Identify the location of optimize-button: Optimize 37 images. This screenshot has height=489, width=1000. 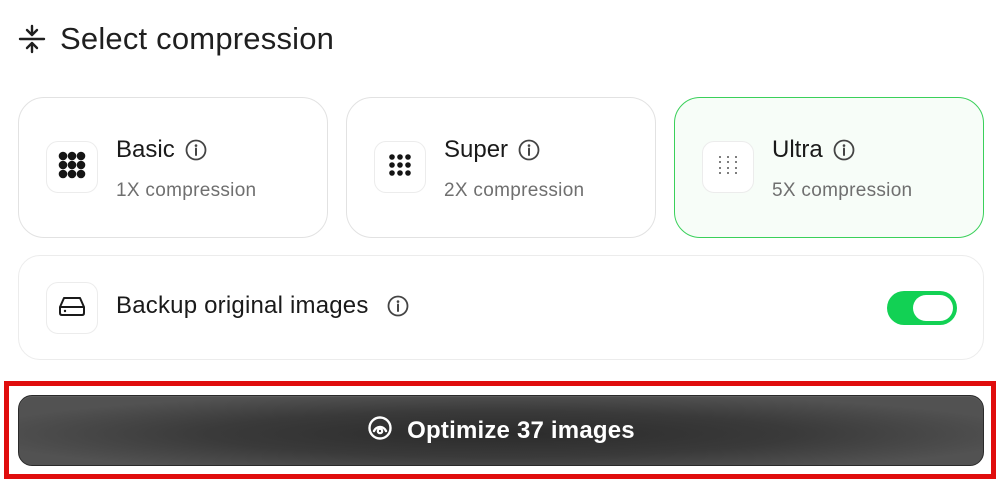
(501, 430).